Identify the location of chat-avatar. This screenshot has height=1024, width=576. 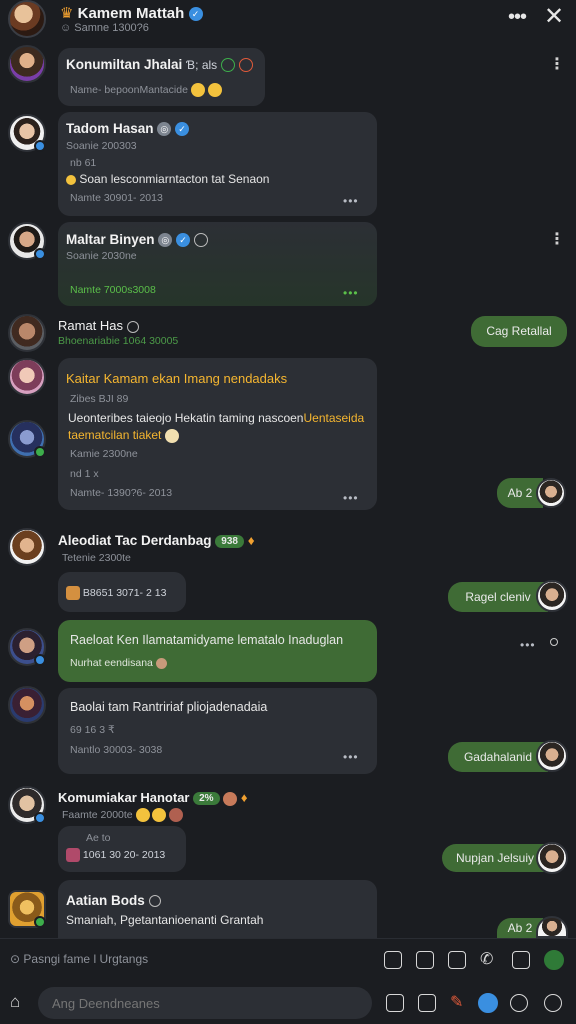
(27, 19).